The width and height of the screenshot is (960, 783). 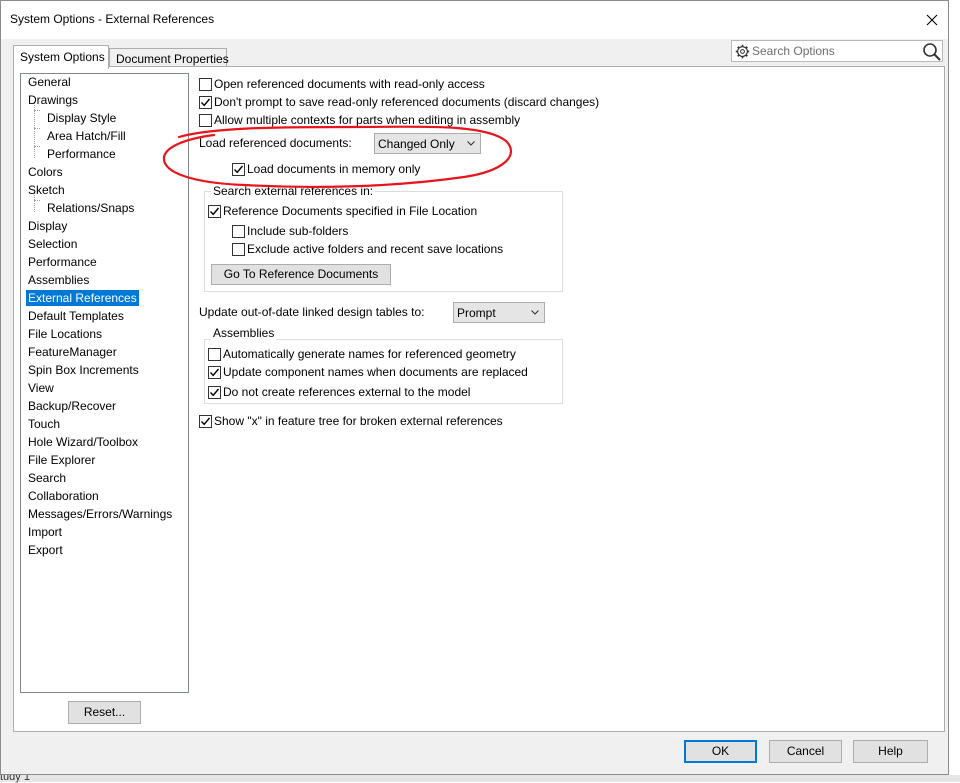 I want to click on cancel-label: Cancel, so click(x=805, y=751).